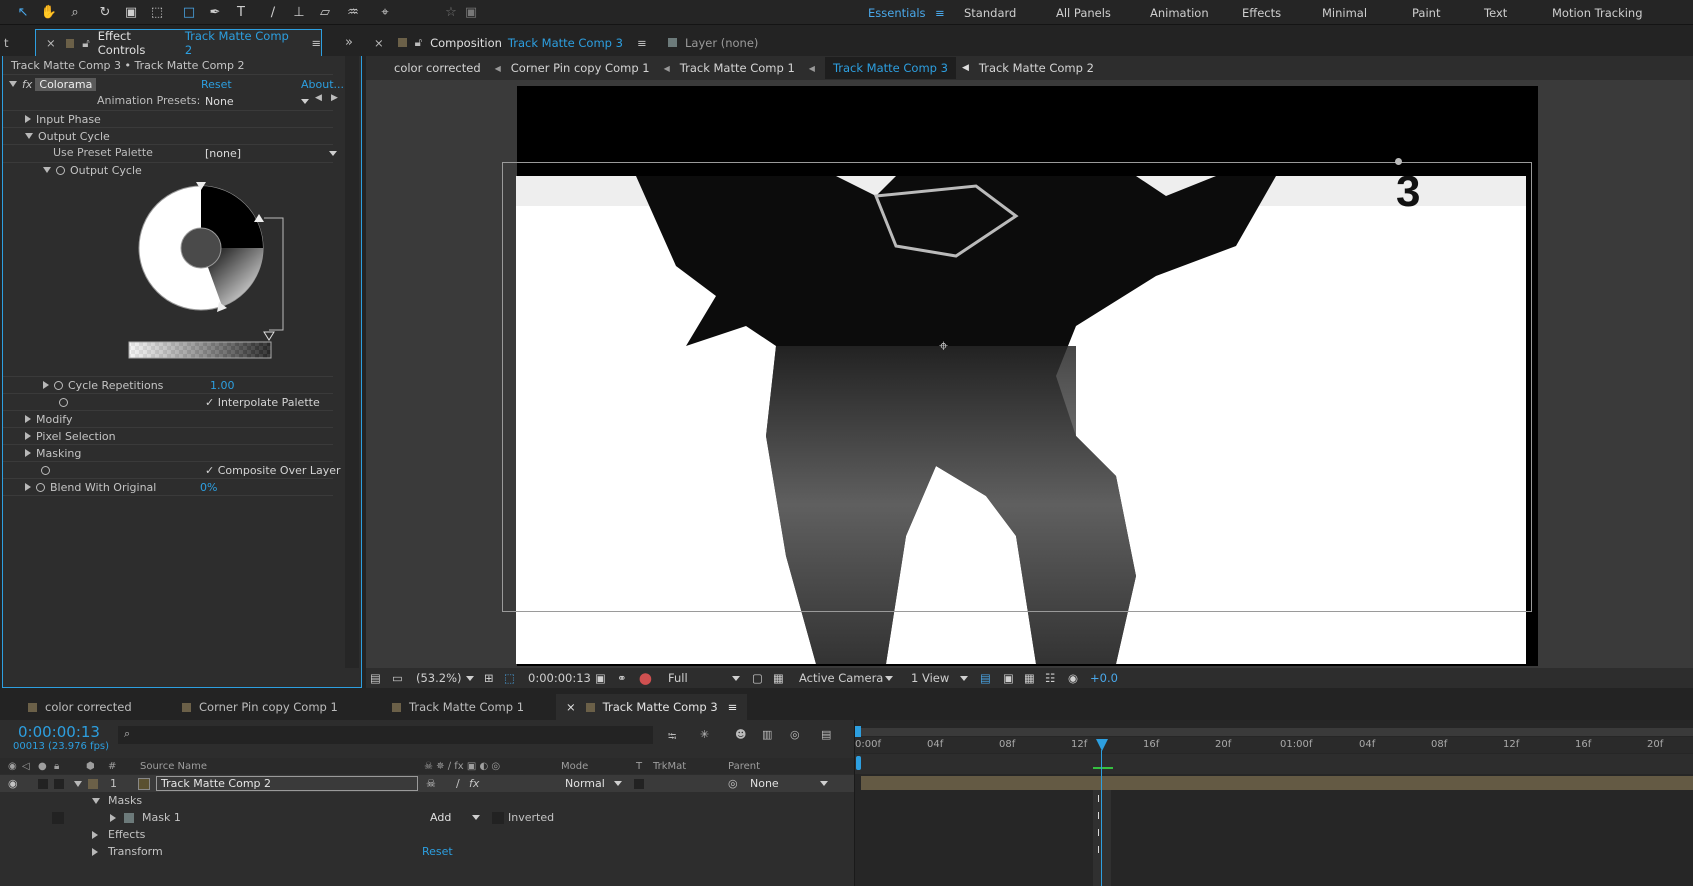  What do you see at coordinates (213, 277) in the screenshot?
I see `output-cycle-wheel` at bounding box center [213, 277].